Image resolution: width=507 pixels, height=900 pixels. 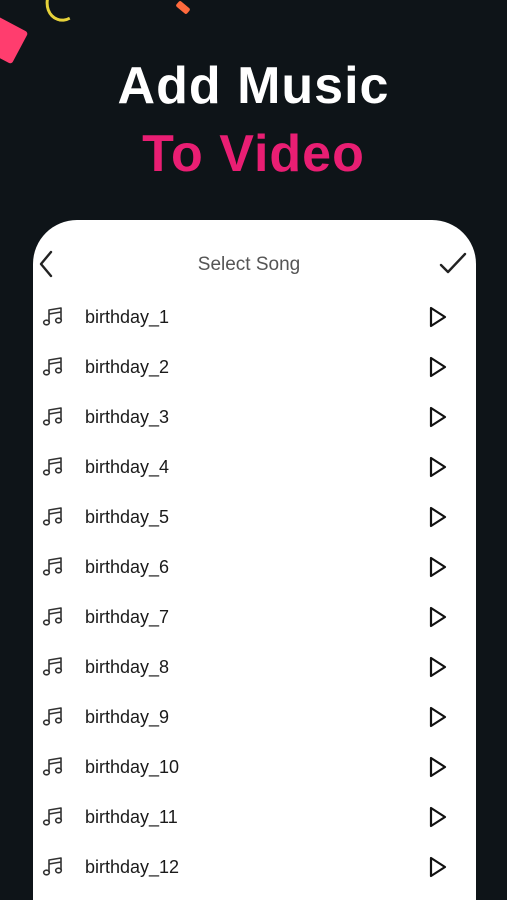 I want to click on confetti-strip-decoration, so click(x=183, y=7).